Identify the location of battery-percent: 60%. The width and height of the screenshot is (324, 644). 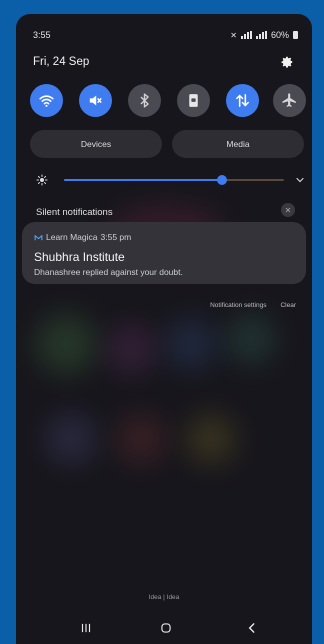
(279, 35).